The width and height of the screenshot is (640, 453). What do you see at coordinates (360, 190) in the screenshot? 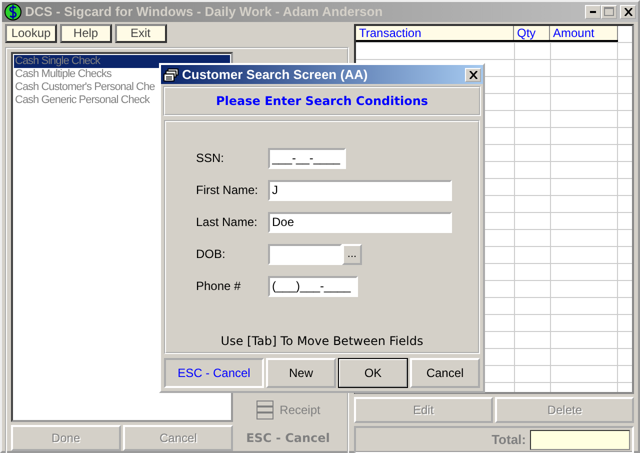
I see `input-field: J` at bounding box center [360, 190].